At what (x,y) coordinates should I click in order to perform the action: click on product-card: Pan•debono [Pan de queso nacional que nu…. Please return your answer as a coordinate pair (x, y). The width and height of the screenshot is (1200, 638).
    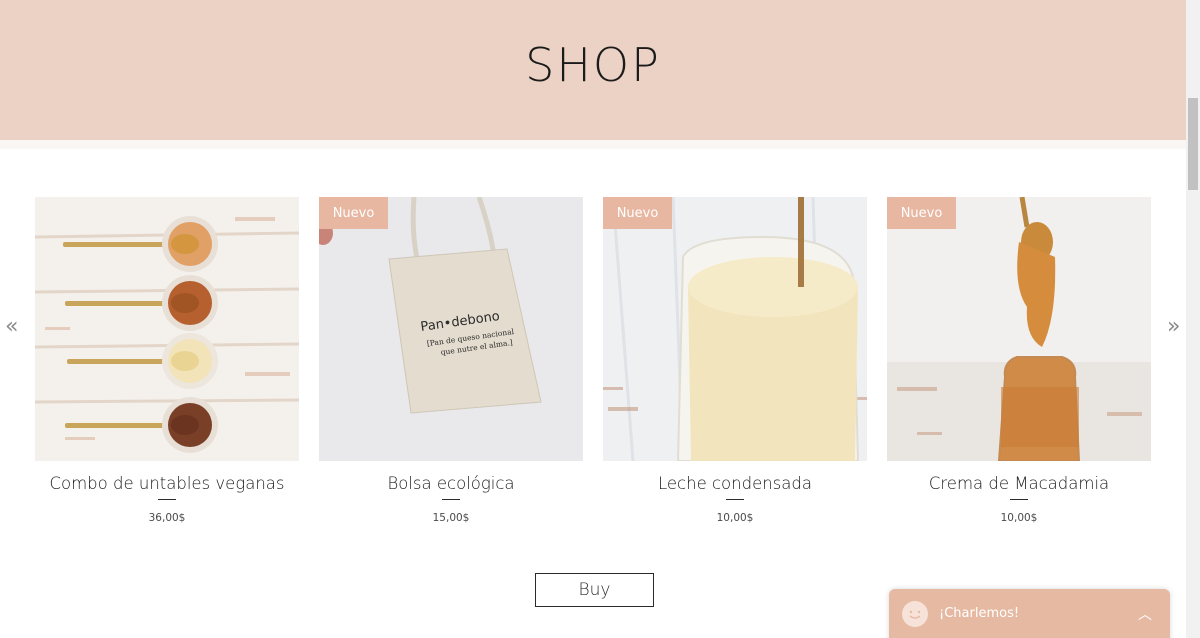
    Looking at the image, I should click on (451, 360).